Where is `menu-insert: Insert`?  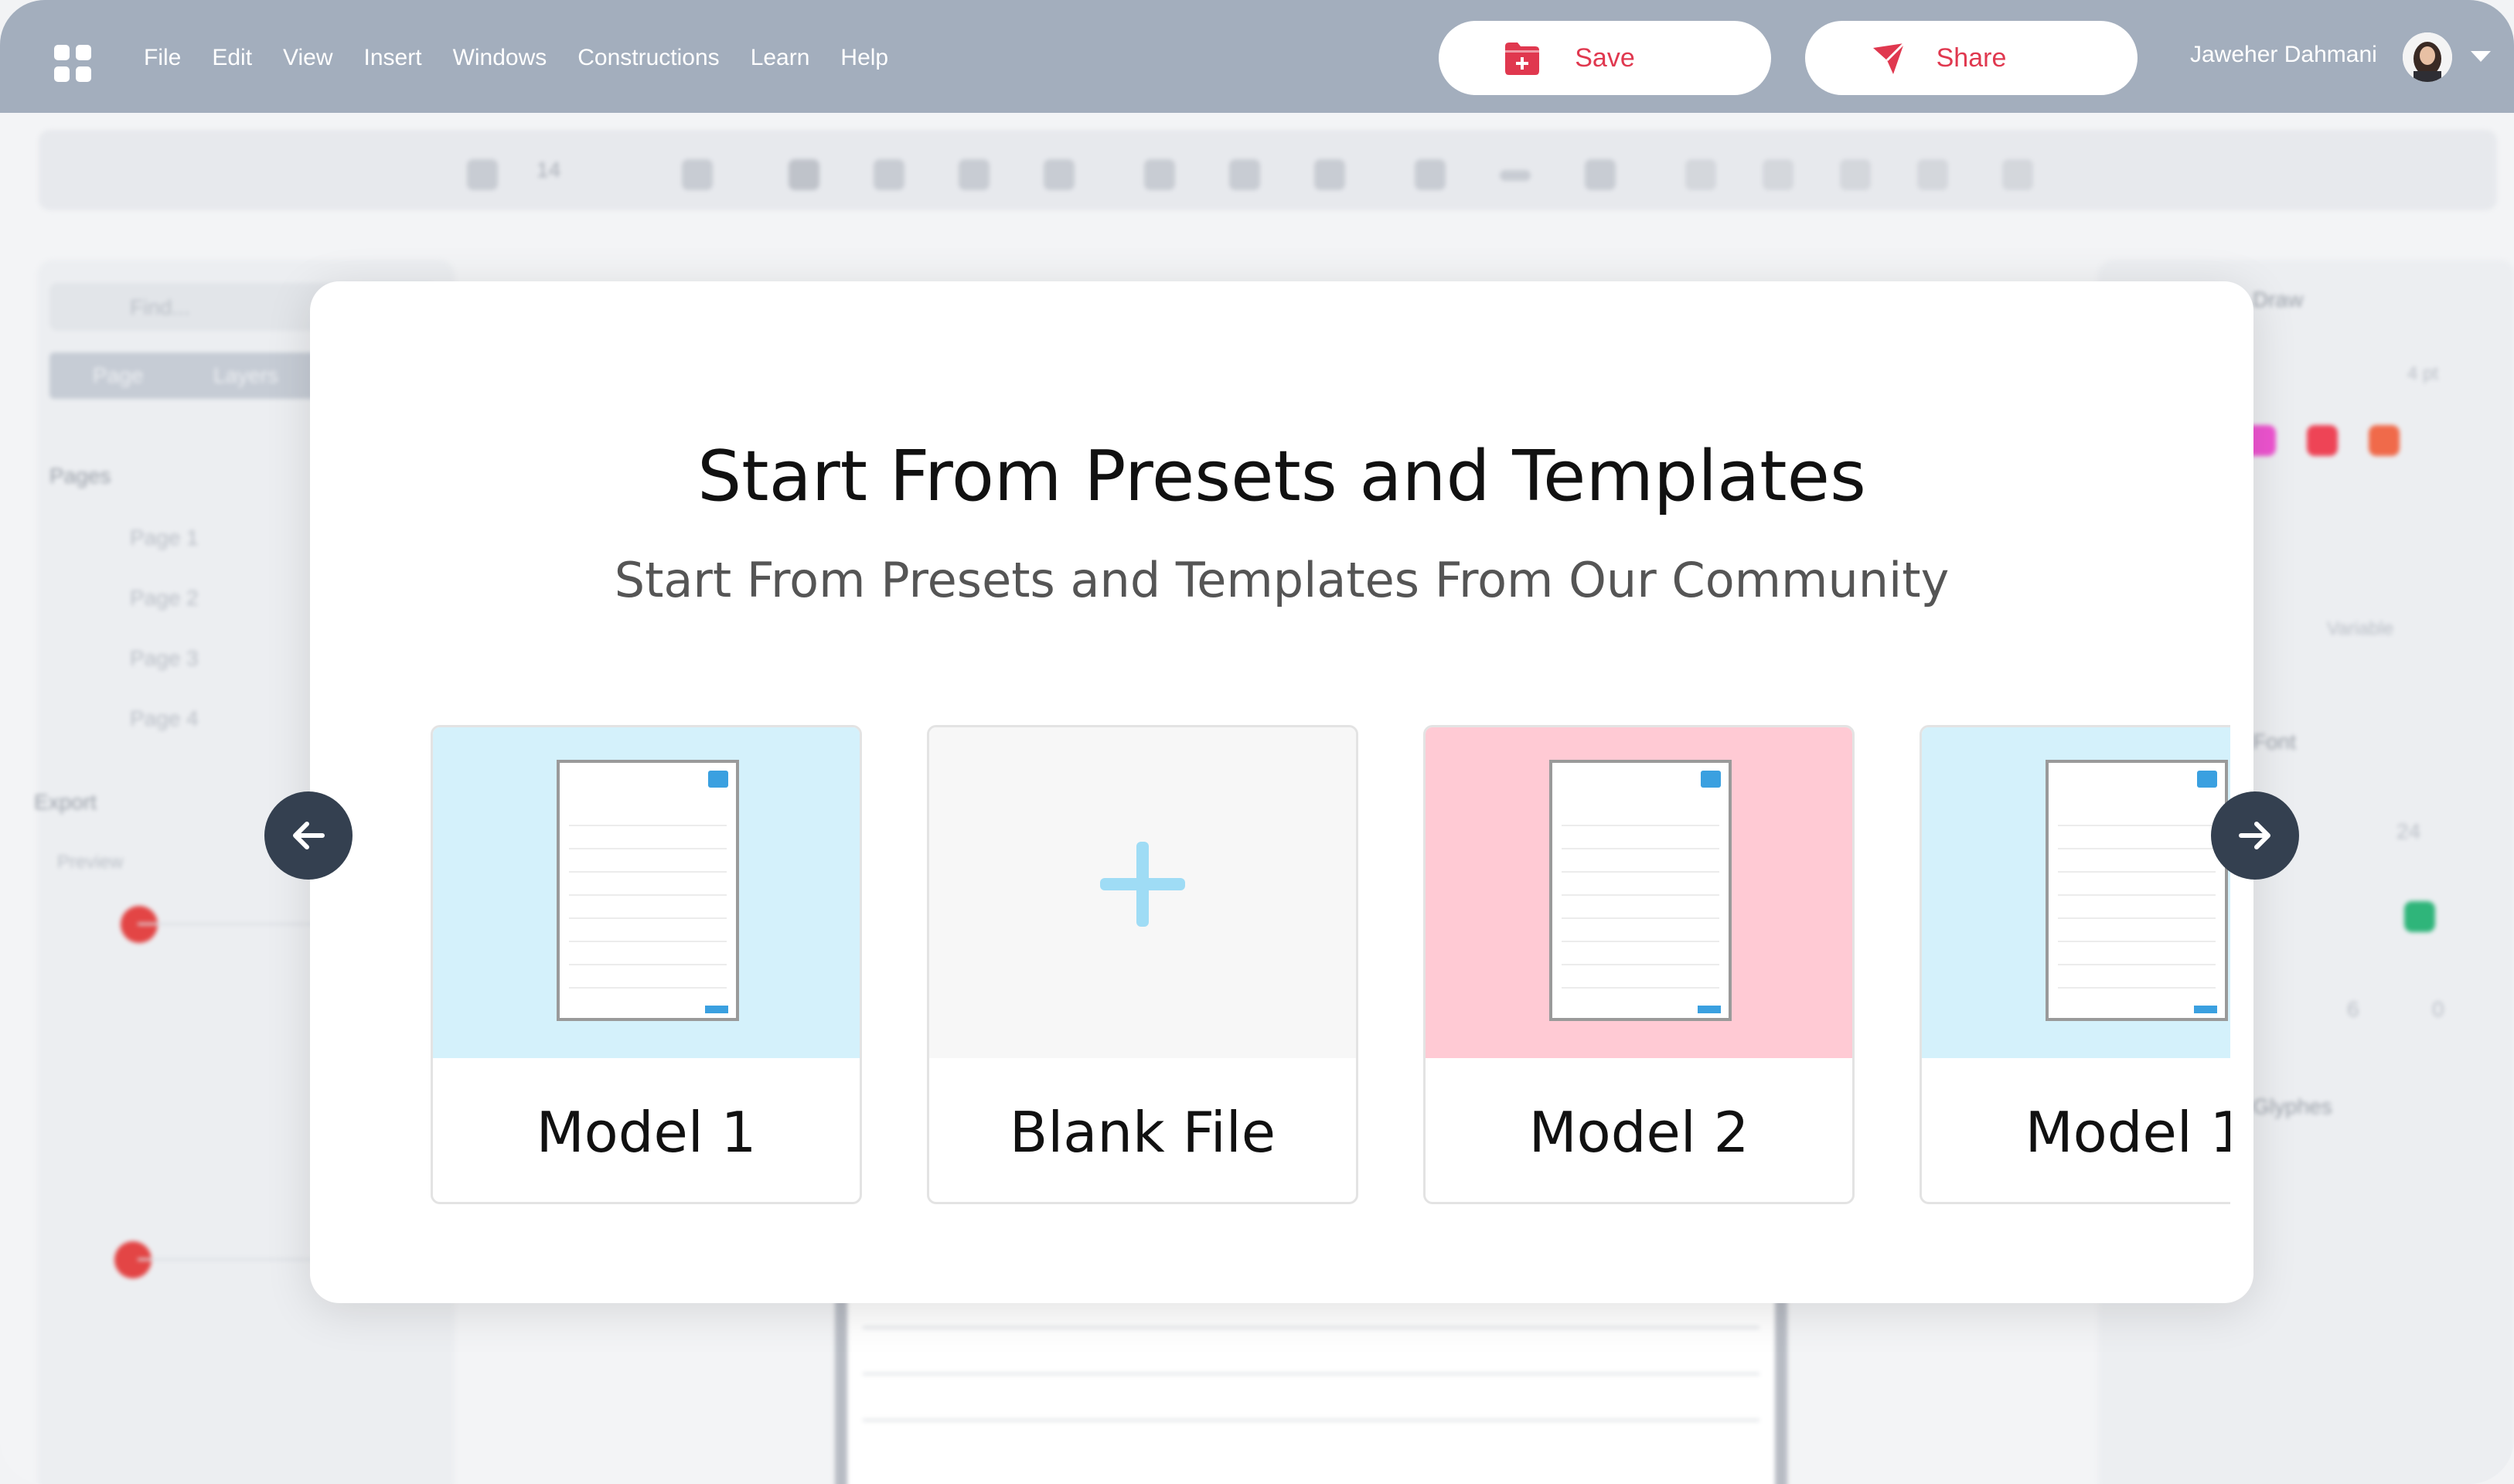
menu-insert: Insert is located at coordinates (393, 58).